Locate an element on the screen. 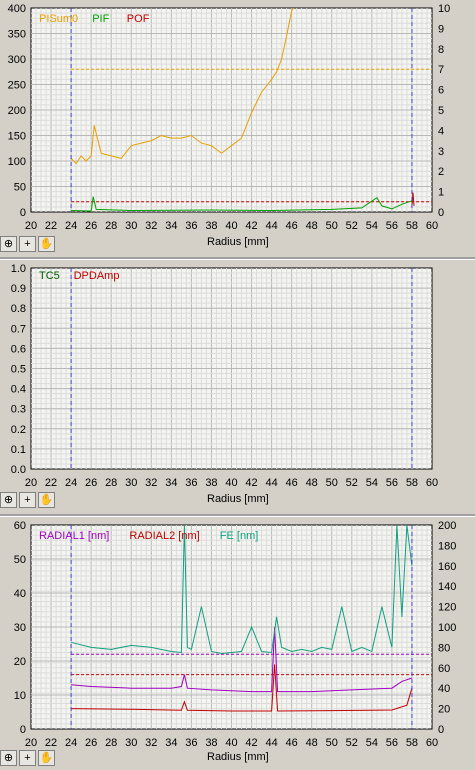  y2-tick-label: 2 is located at coordinates (441, 172).